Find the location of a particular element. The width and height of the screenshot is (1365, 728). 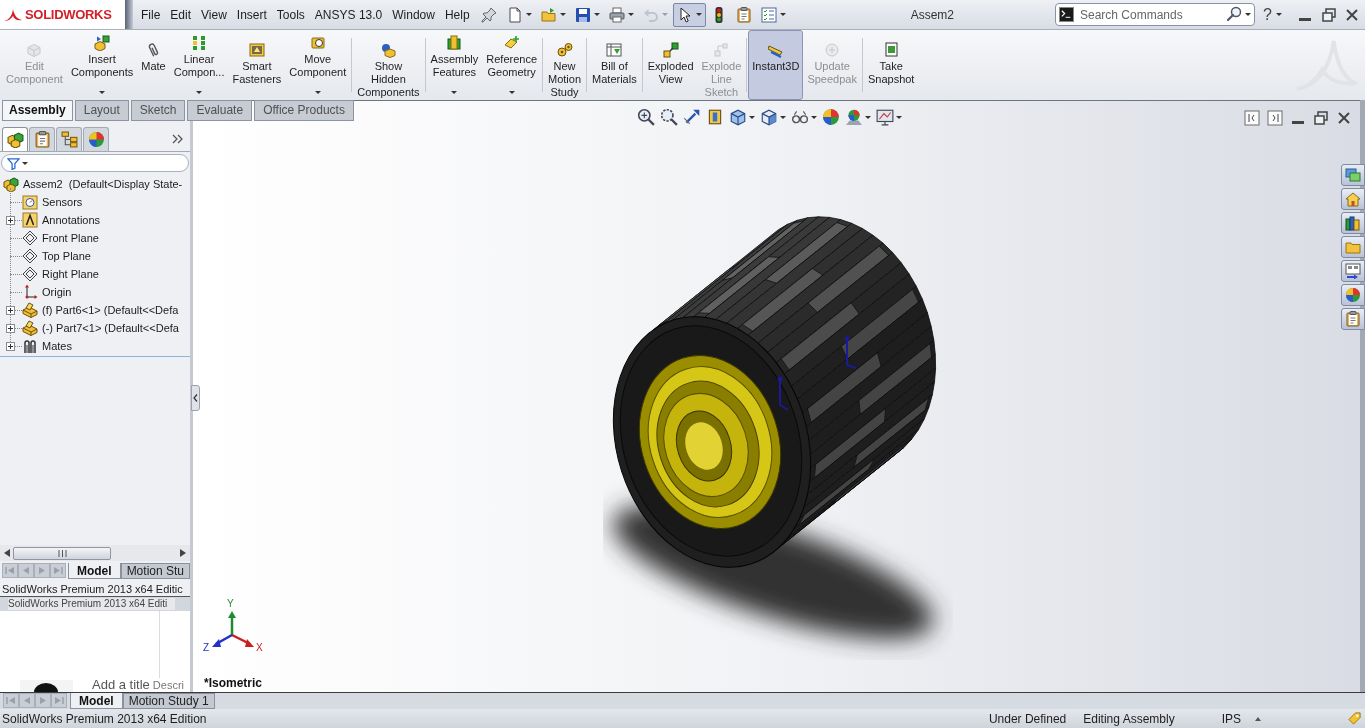

title-prompt: Add a title is located at coordinates (121, 685).